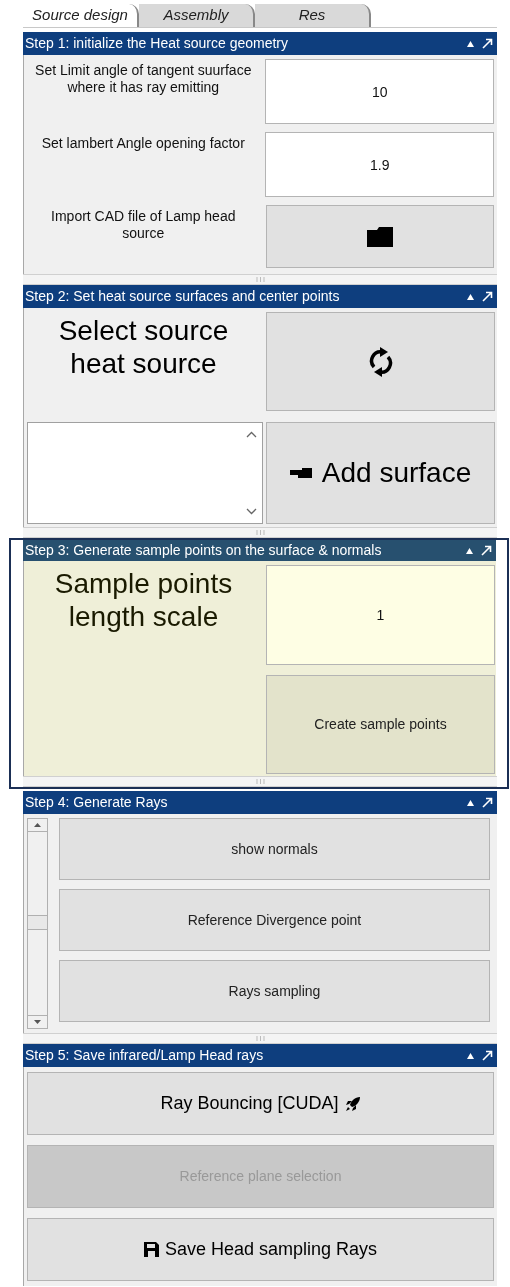  Describe the element at coordinates (379, 164) in the screenshot. I see `input-field: 1.9` at that location.